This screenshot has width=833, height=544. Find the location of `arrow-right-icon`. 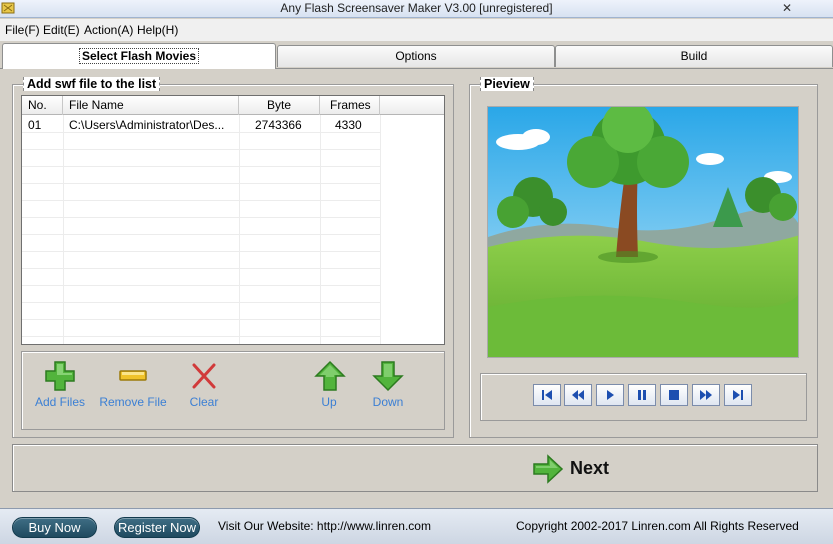

arrow-right-icon is located at coordinates (548, 469).